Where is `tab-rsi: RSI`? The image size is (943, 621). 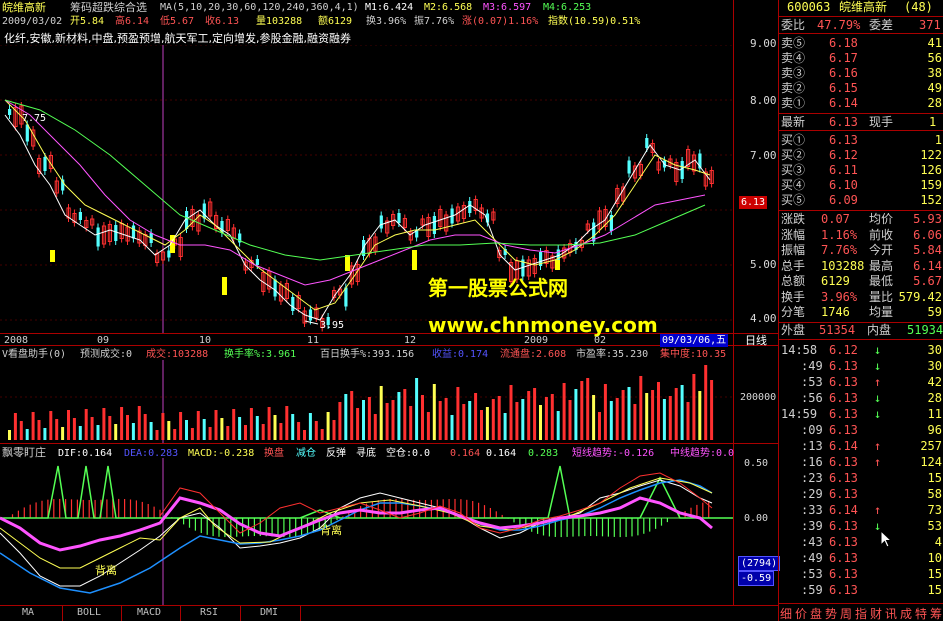 tab-rsi: RSI is located at coordinates (209, 612).